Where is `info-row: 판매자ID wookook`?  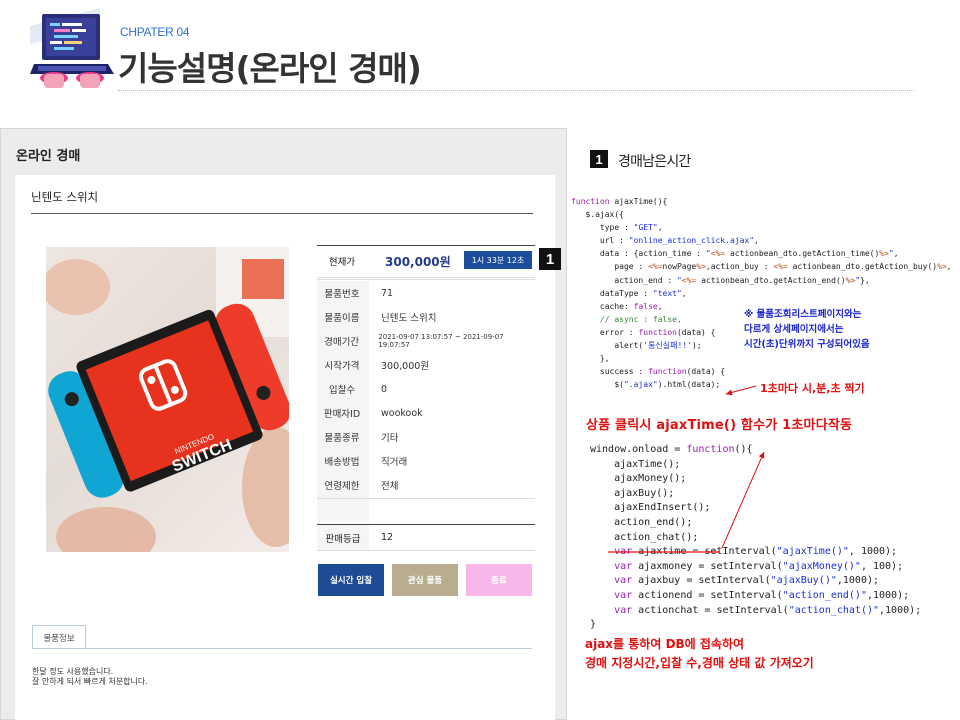 info-row: 판매자ID wookook is located at coordinates (426, 413).